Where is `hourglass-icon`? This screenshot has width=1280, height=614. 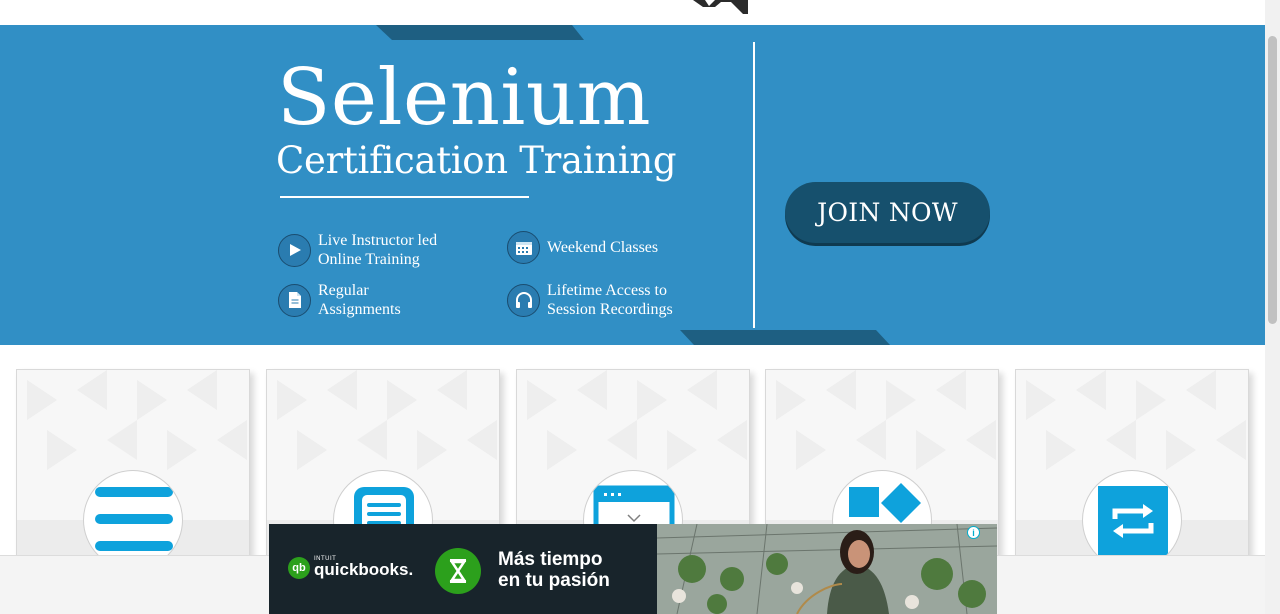
hourglass-icon is located at coordinates (458, 571).